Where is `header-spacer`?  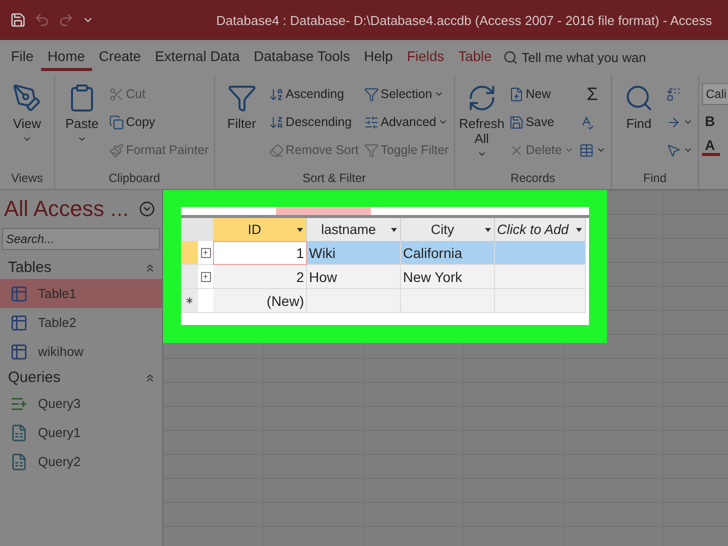 header-spacer is located at coordinates (205, 229).